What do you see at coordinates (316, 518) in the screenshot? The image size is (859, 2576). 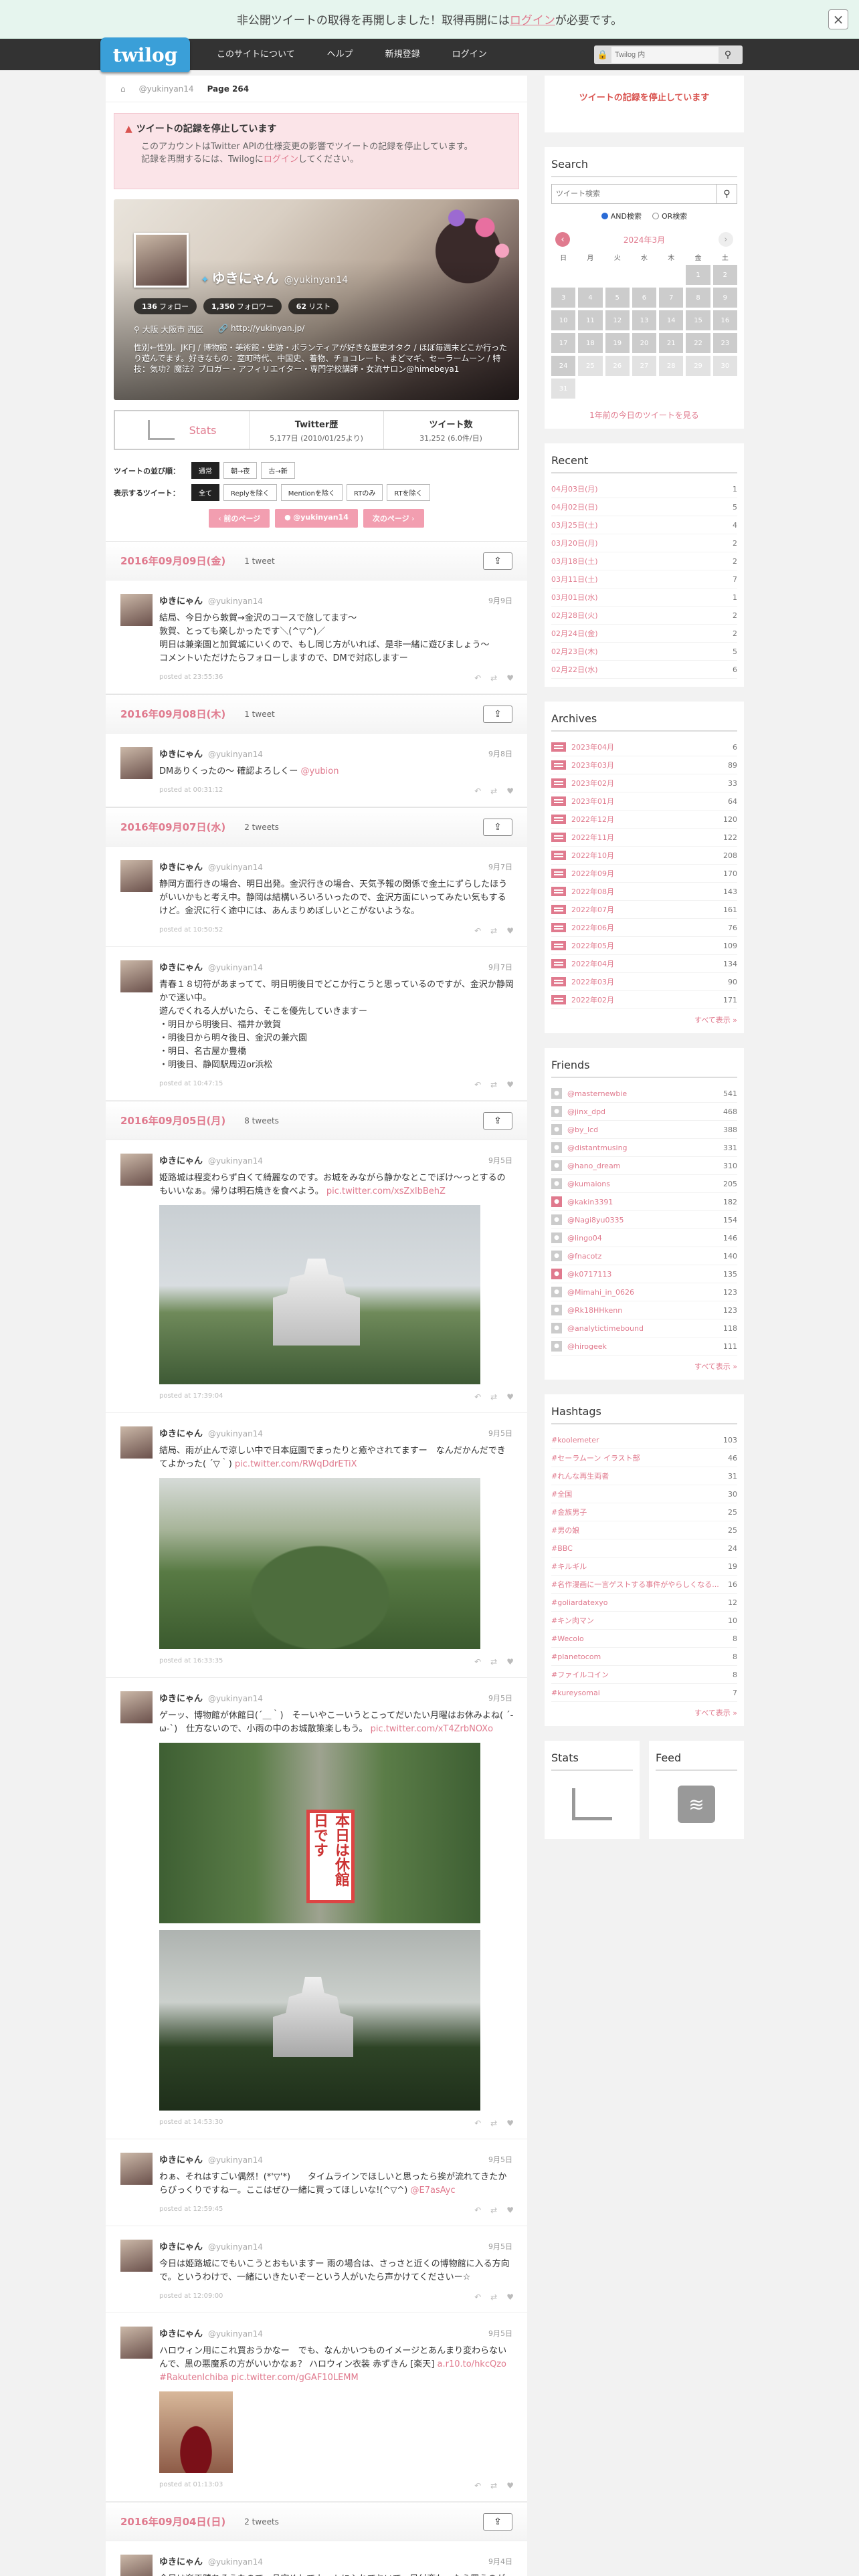 I see `user-page-button: ● @yukinyan14` at bounding box center [316, 518].